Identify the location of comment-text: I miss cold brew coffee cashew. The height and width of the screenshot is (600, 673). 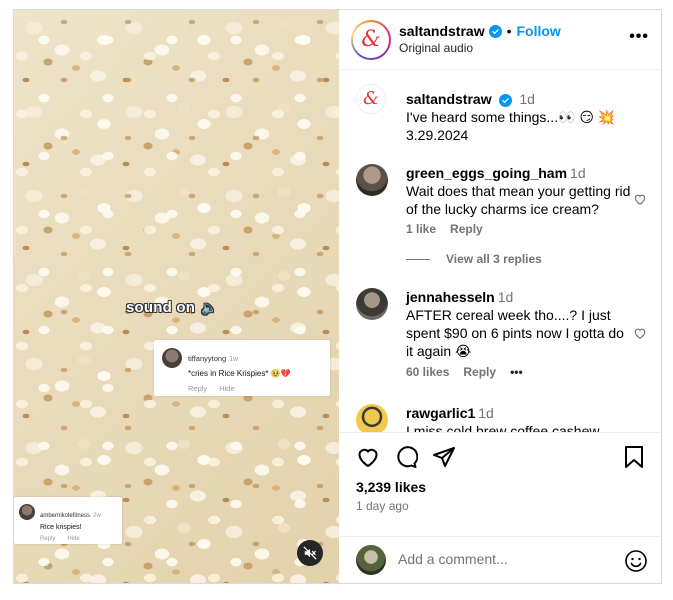
(503, 427).